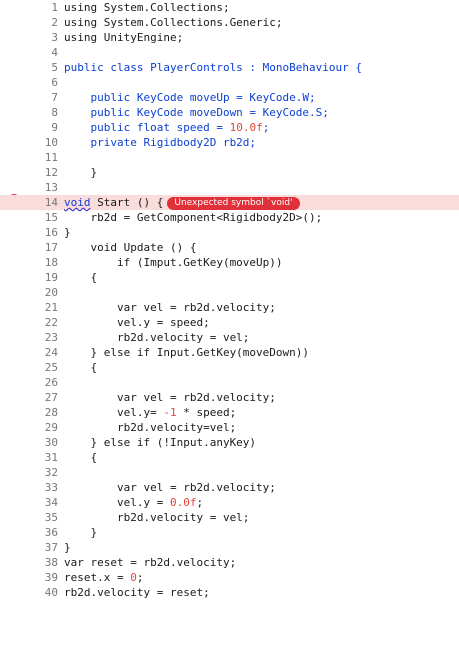  I want to click on code-line: 23 rb2d.velocity = vel;, so click(229, 337).